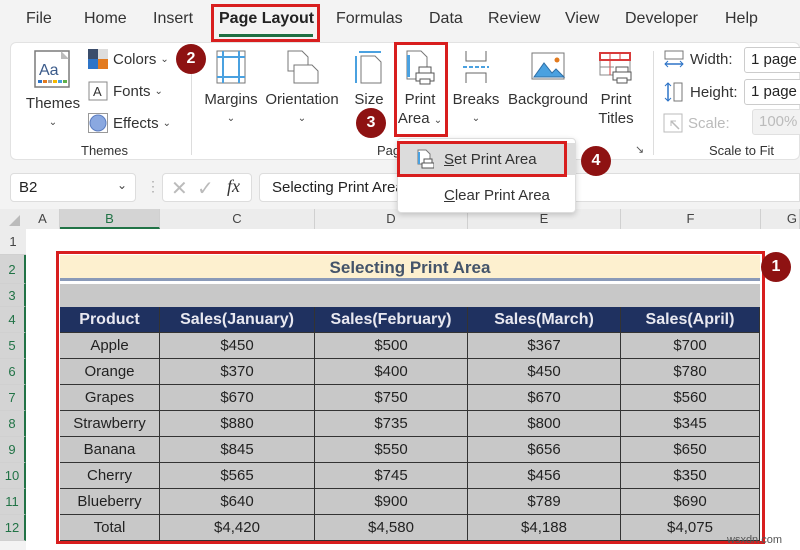 This screenshot has height=550, width=800. What do you see at coordinates (369, 19) in the screenshot?
I see `tab-formulas: Formulas` at bounding box center [369, 19].